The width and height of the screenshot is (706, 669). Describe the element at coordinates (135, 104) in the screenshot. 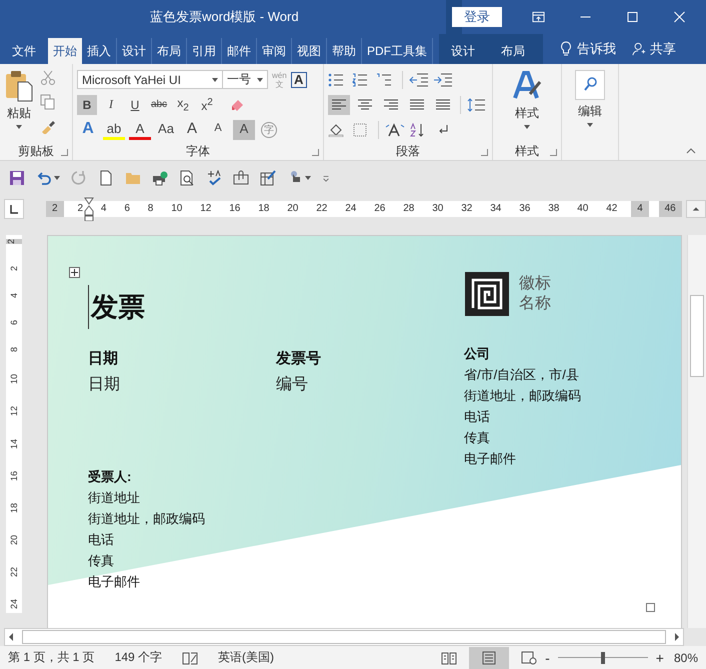

I see `format-button: U` at that location.